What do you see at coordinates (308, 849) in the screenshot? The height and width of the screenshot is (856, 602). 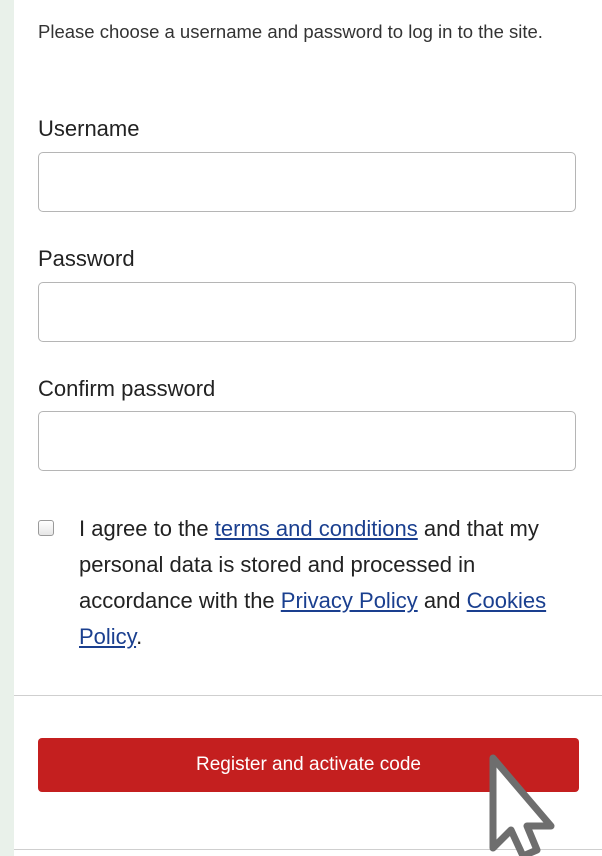 I see `bottom-divider` at bounding box center [308, 849].